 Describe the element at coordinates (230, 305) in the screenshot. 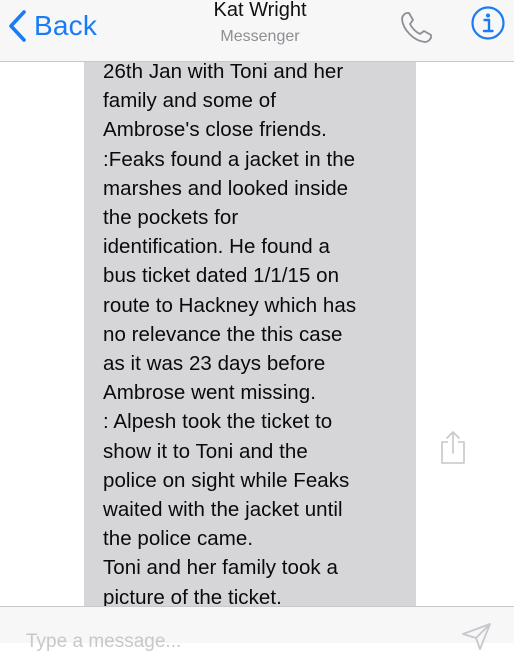

I see `message-line: route to Hackney which has` at that location.